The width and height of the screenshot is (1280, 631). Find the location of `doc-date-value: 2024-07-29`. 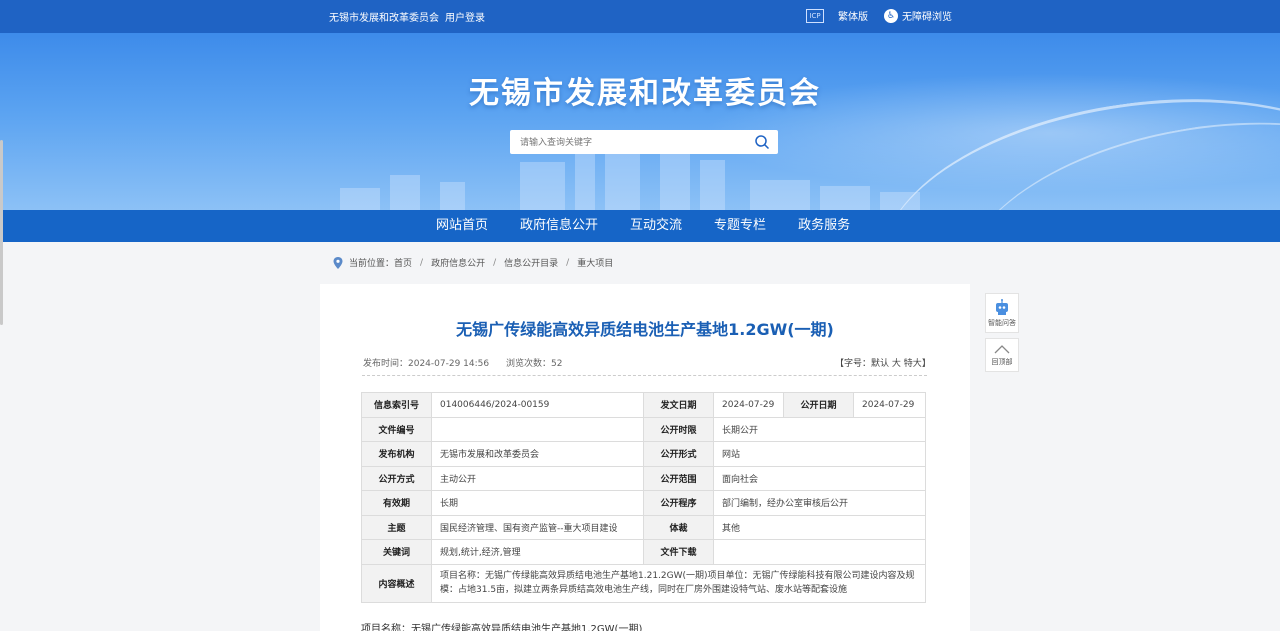

doc-date-value: 2024-07-29 is located at coordinates (748, 405).